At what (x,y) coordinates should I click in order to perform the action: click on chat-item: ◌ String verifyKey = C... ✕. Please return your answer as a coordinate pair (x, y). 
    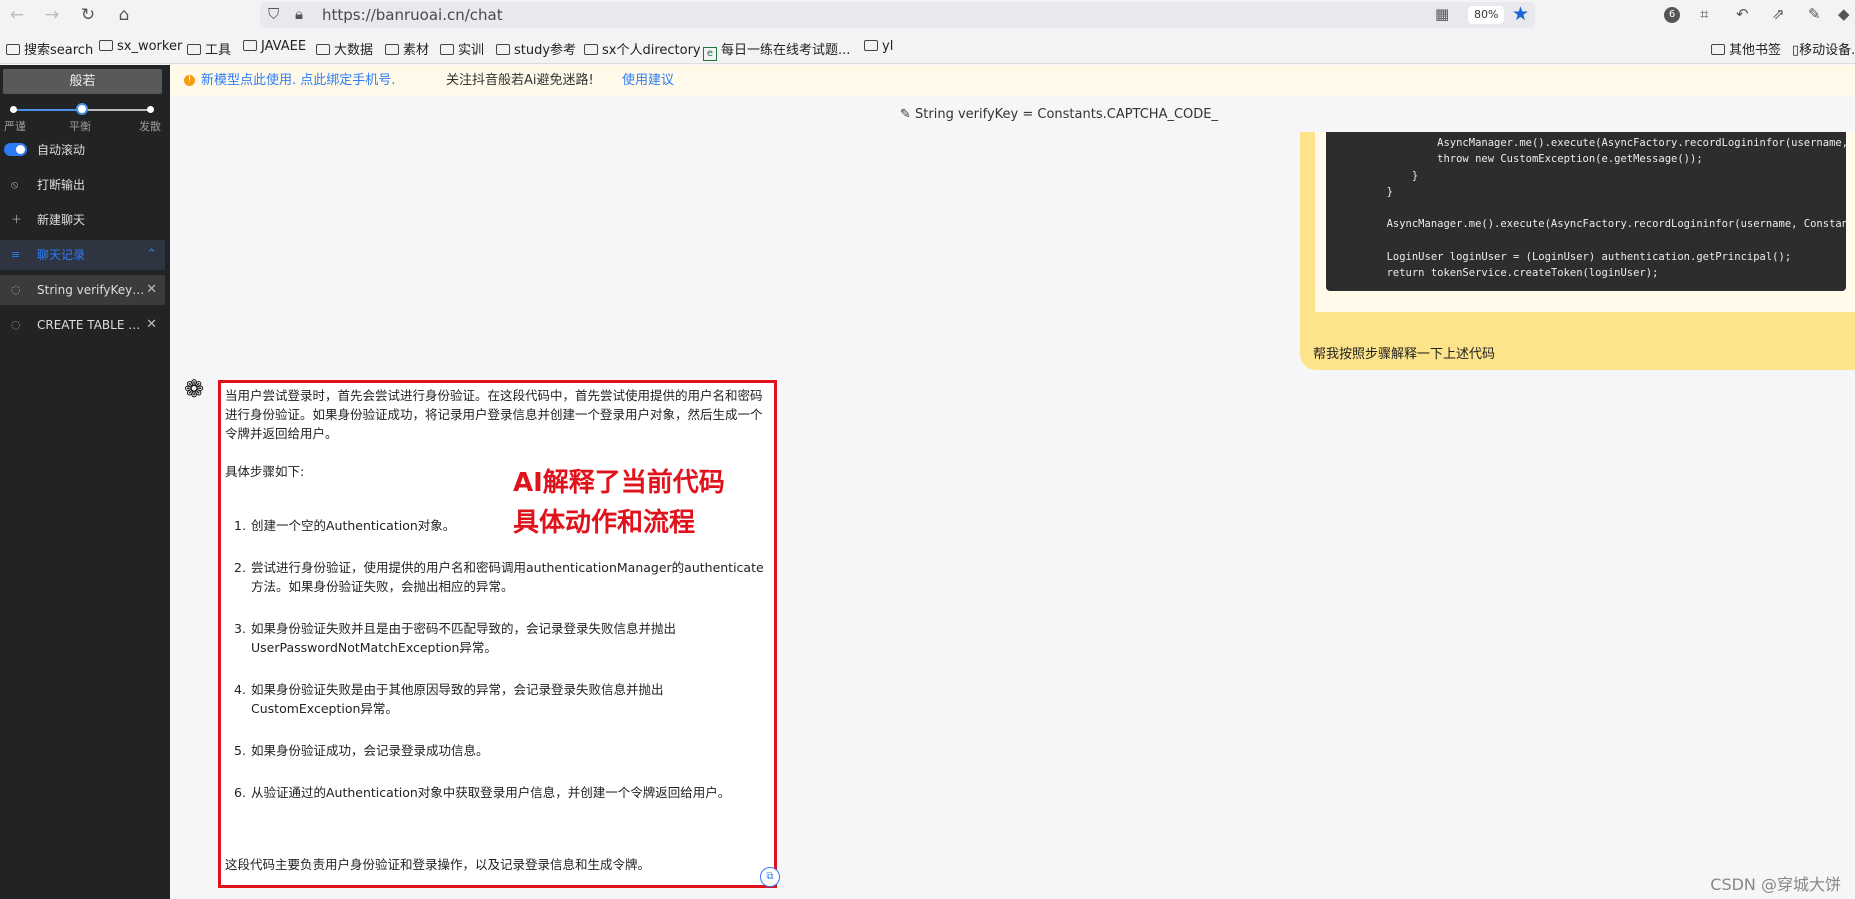
    Looking at the image, I should click on (82, 290).